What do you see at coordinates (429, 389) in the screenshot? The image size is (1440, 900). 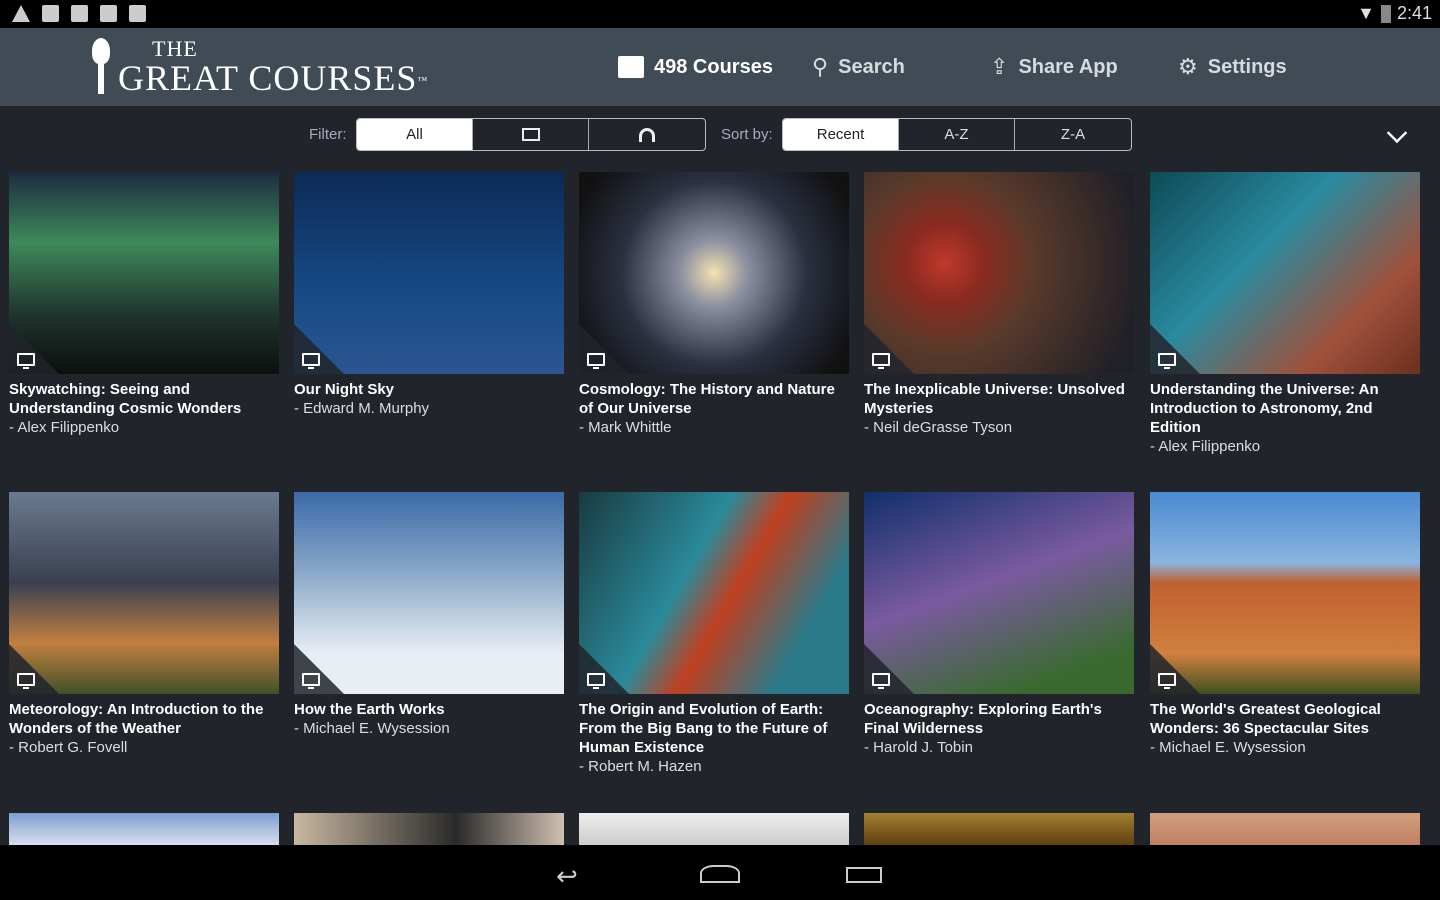 I see `course-title: Our Night Sky` at bounding box center [429, 389].